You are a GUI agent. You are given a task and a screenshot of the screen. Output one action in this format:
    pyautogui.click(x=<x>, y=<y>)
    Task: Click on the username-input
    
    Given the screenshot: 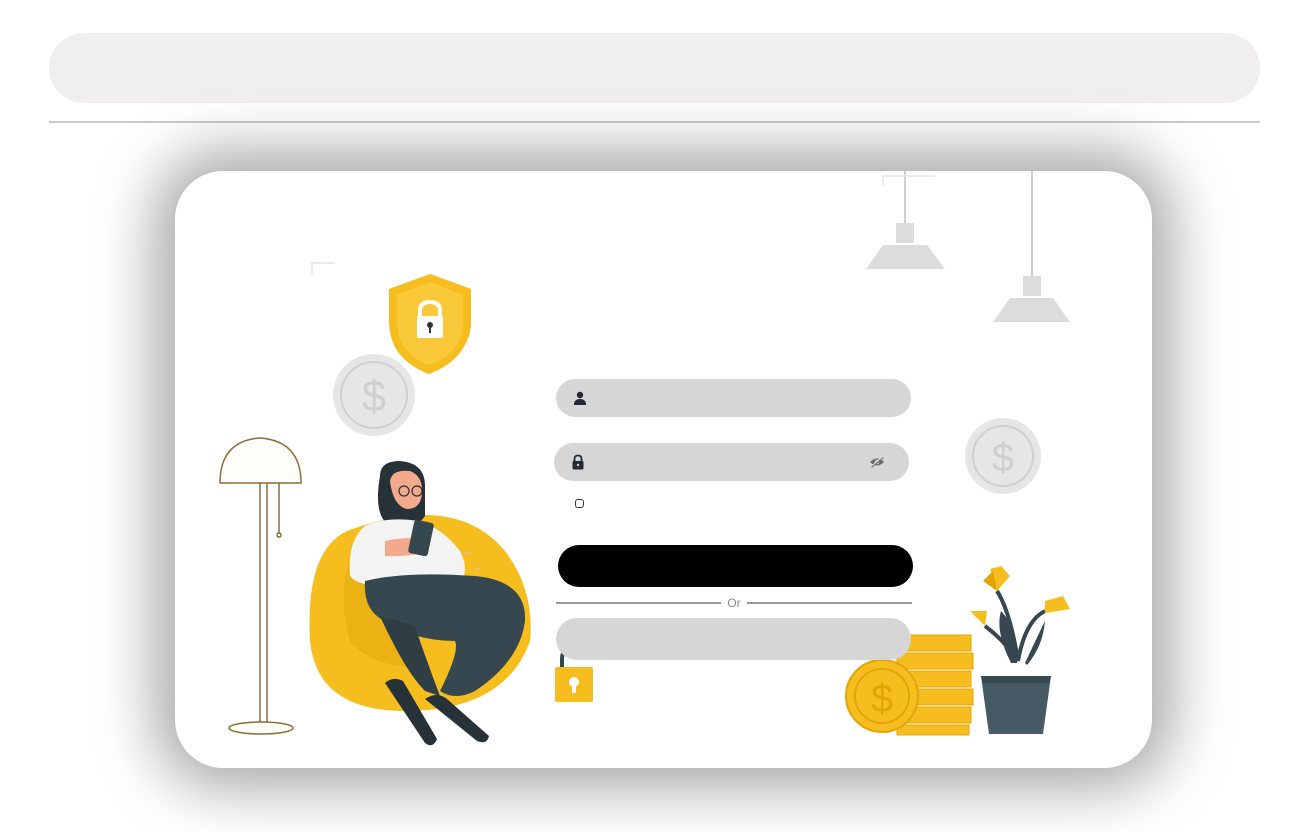 What is the action you would take?
    pyautogui.click(x=749, y=398)
    